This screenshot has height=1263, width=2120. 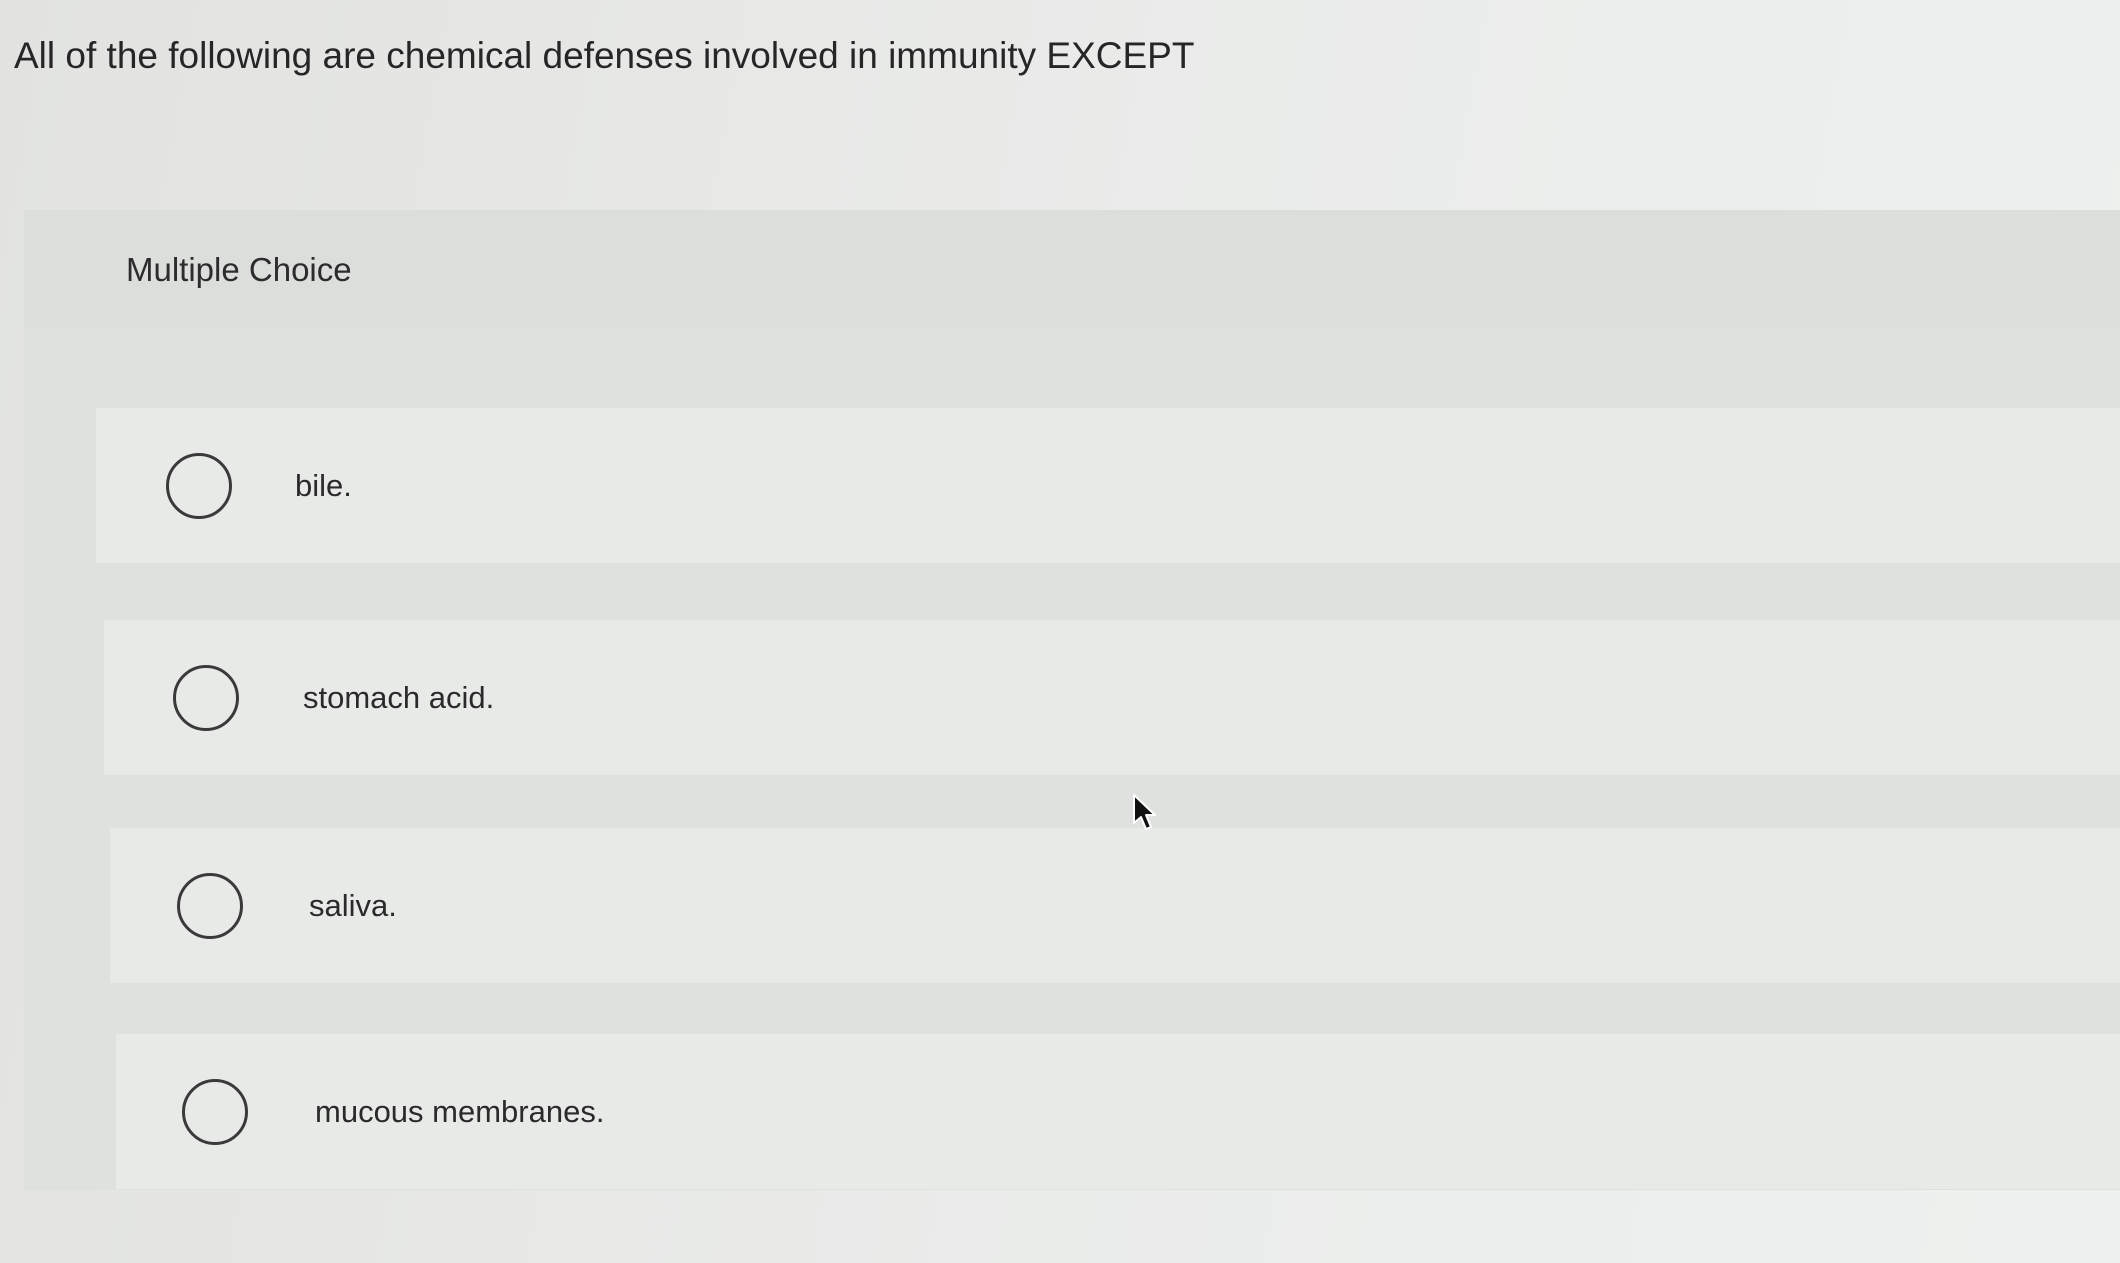 I want to click on mouse-pointer-icon, so click(x=1144, y=812).